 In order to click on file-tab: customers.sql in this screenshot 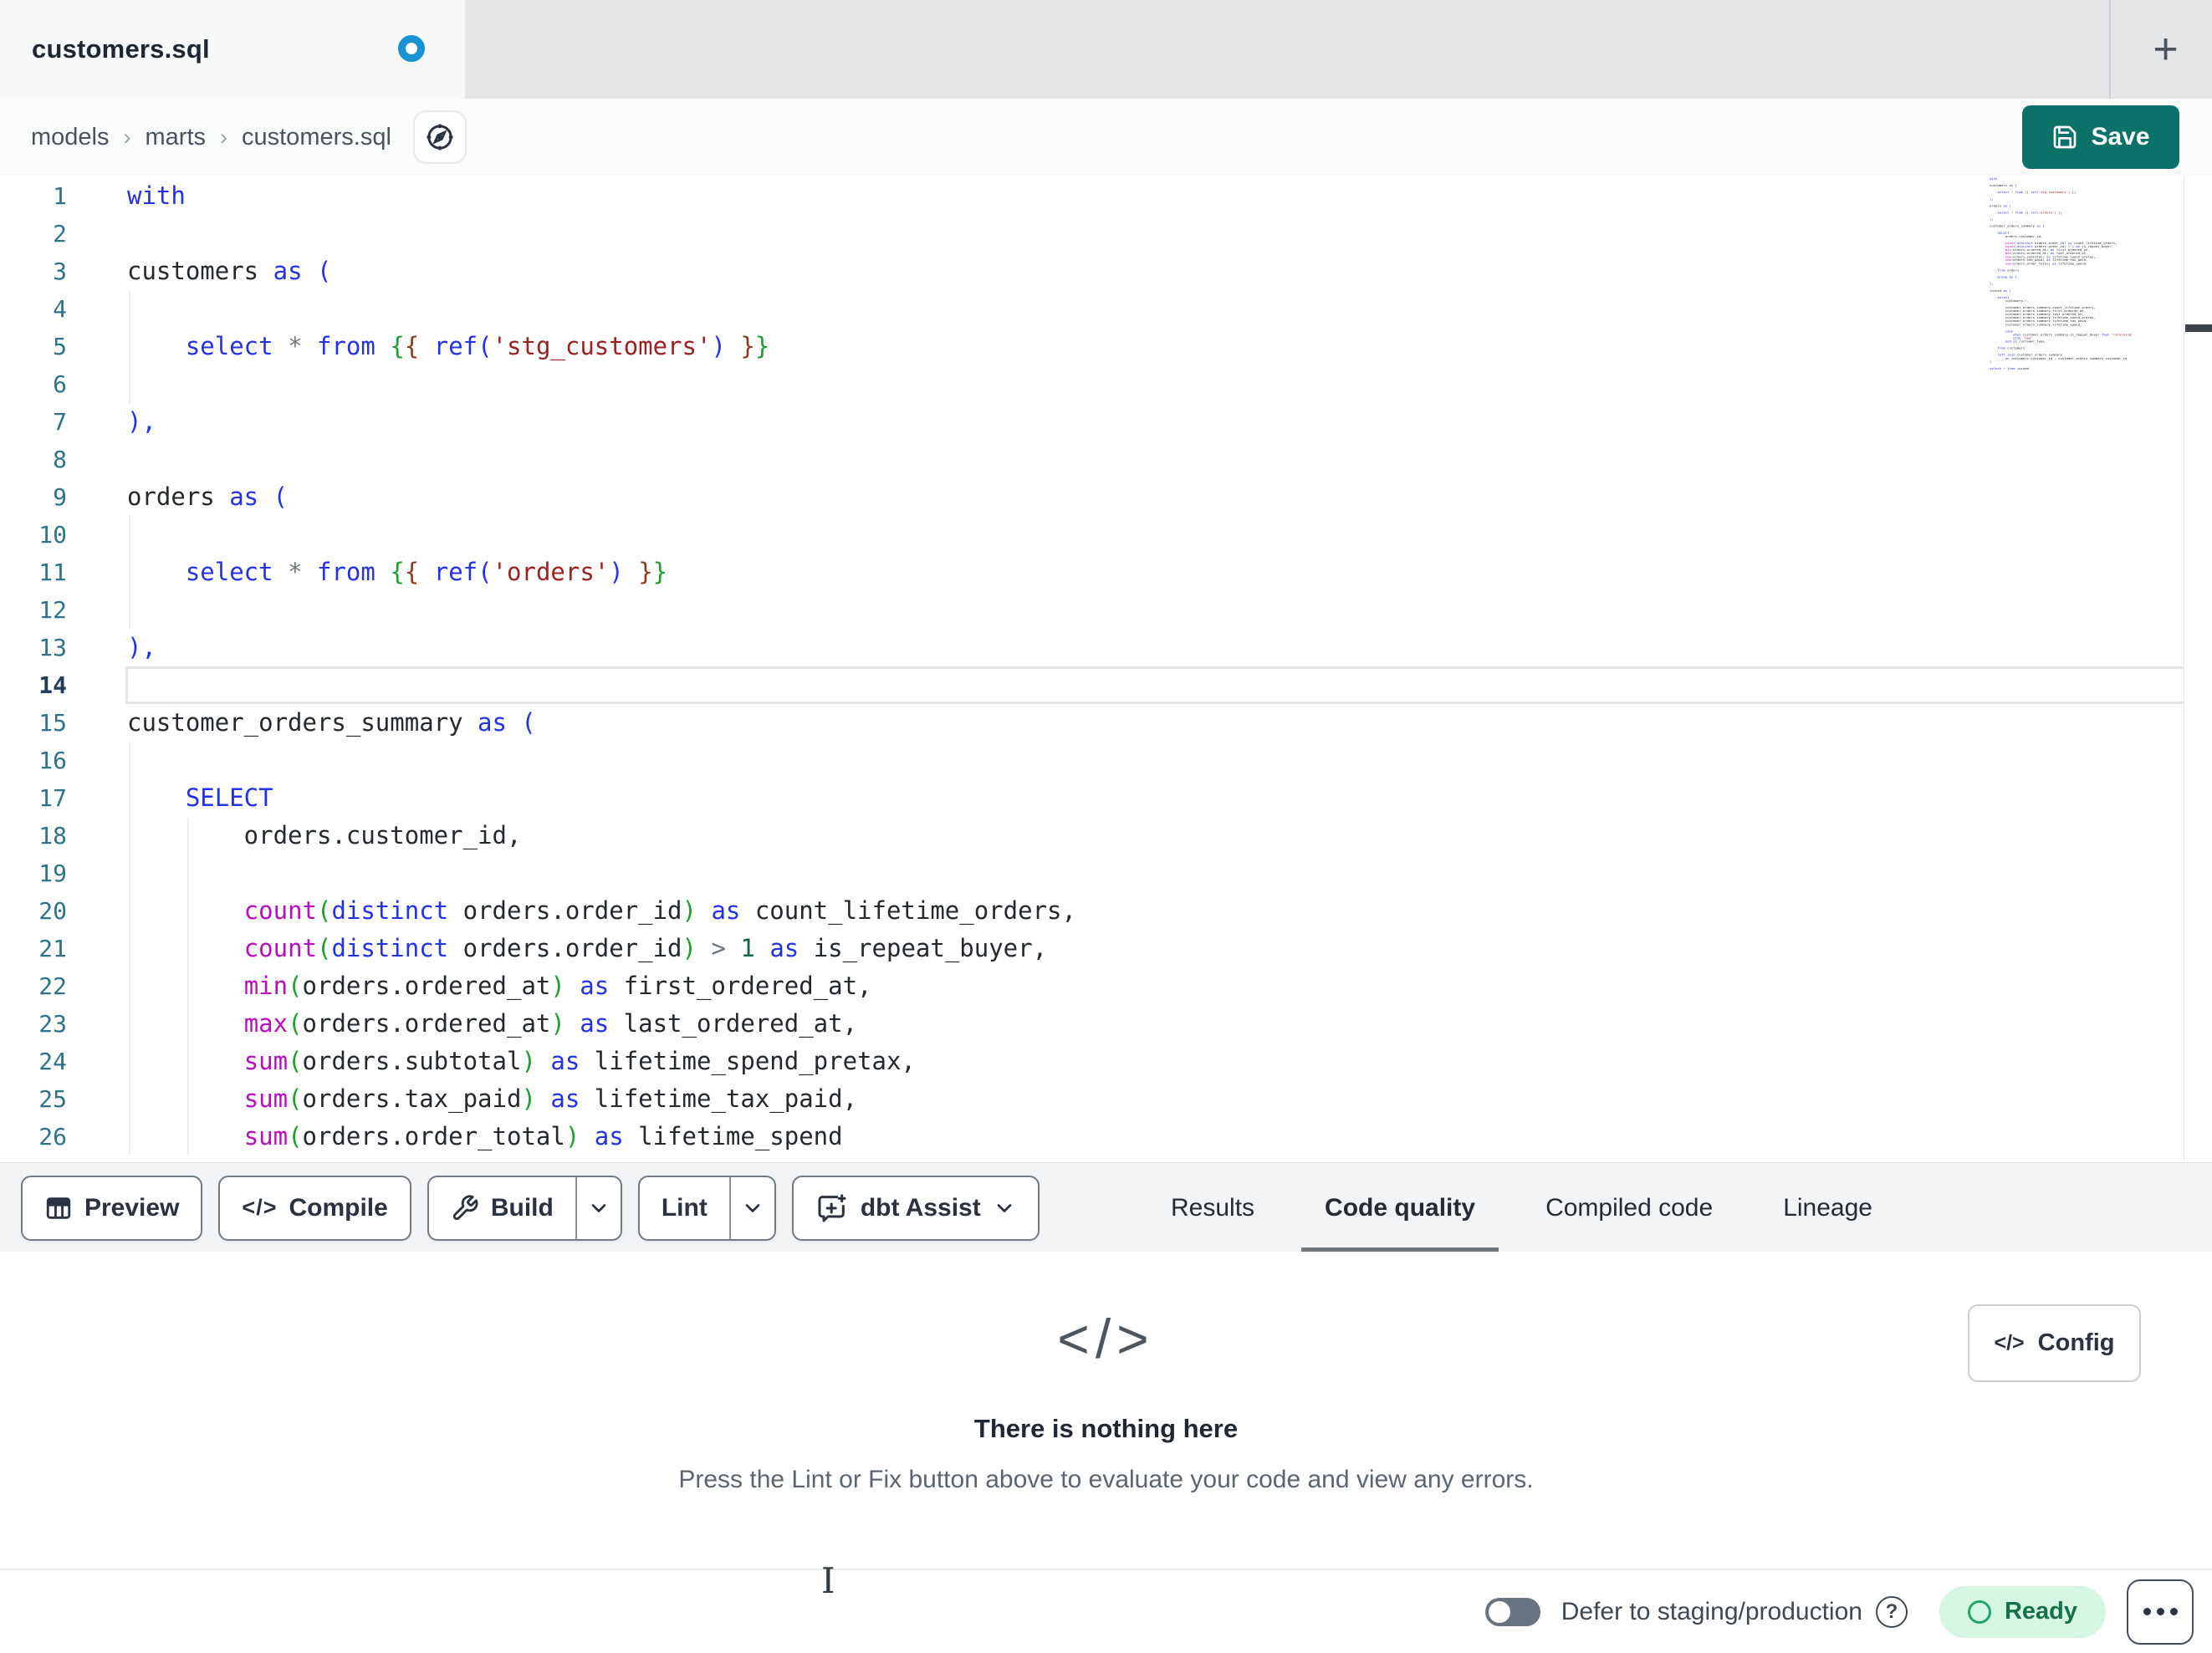, I will do `click(233, 49)`.